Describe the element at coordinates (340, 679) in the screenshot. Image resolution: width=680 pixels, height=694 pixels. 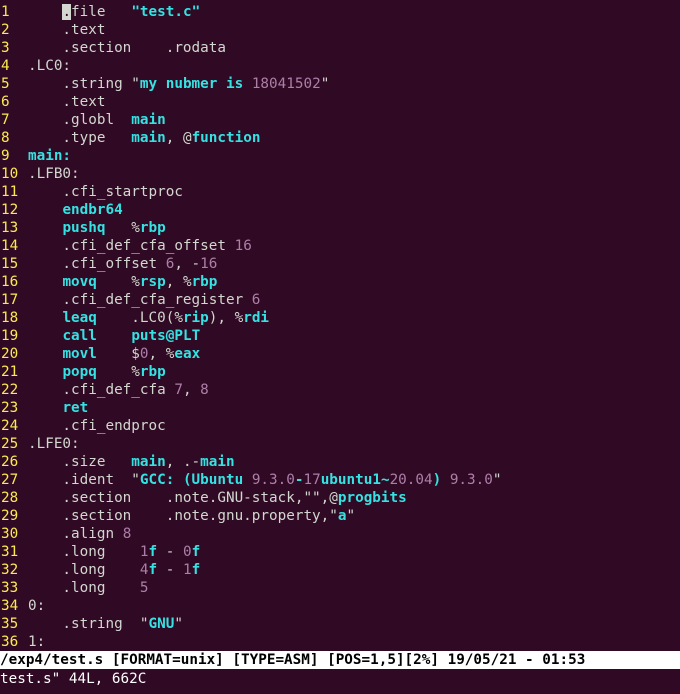
I see `vim-command-line: test.s" 44L, 662C` at that location.